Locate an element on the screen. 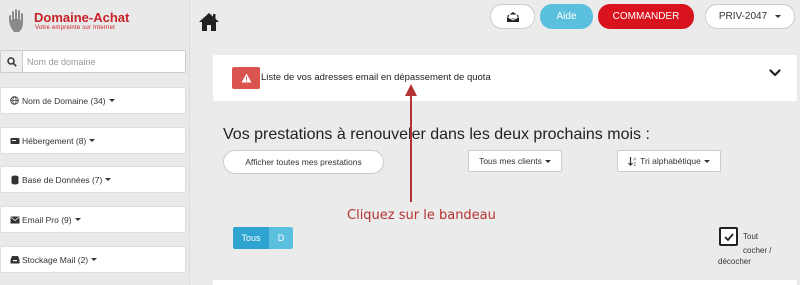  filter-segment: Tous D is located at coordinates (263, 238).